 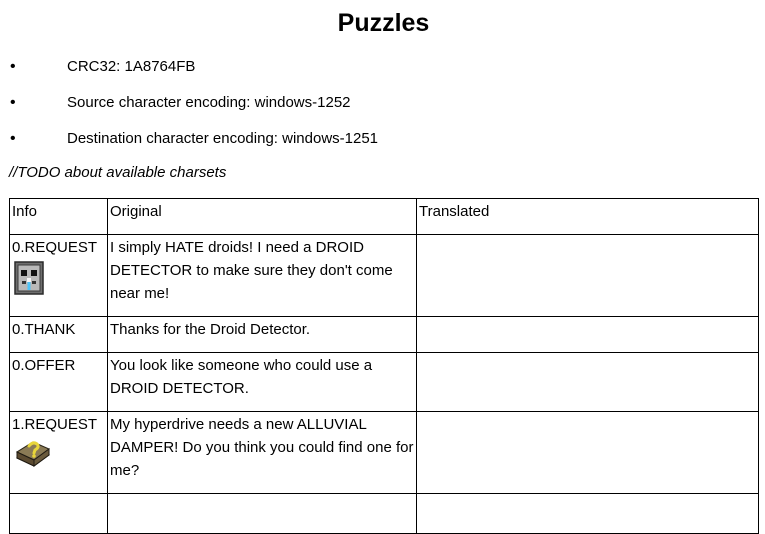 I want to click on header-translated: Translated, so click(x=587, y=216).